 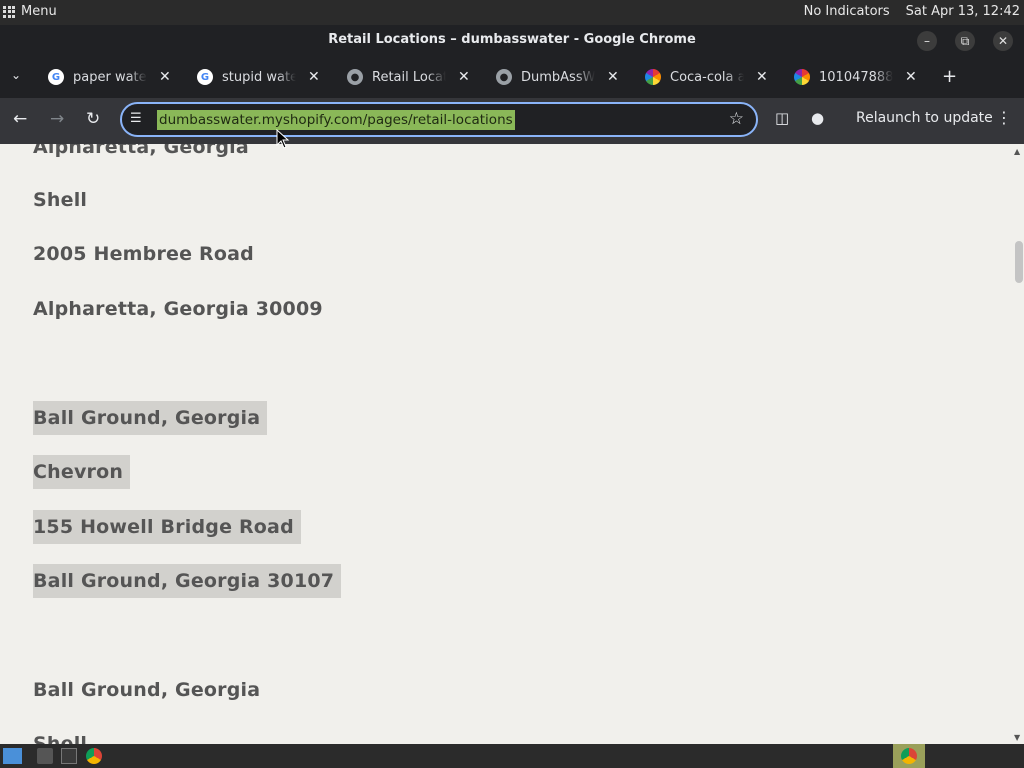 I want to click on selected-text: 155 Howell Bridge Road, so click(x=167, y=527).